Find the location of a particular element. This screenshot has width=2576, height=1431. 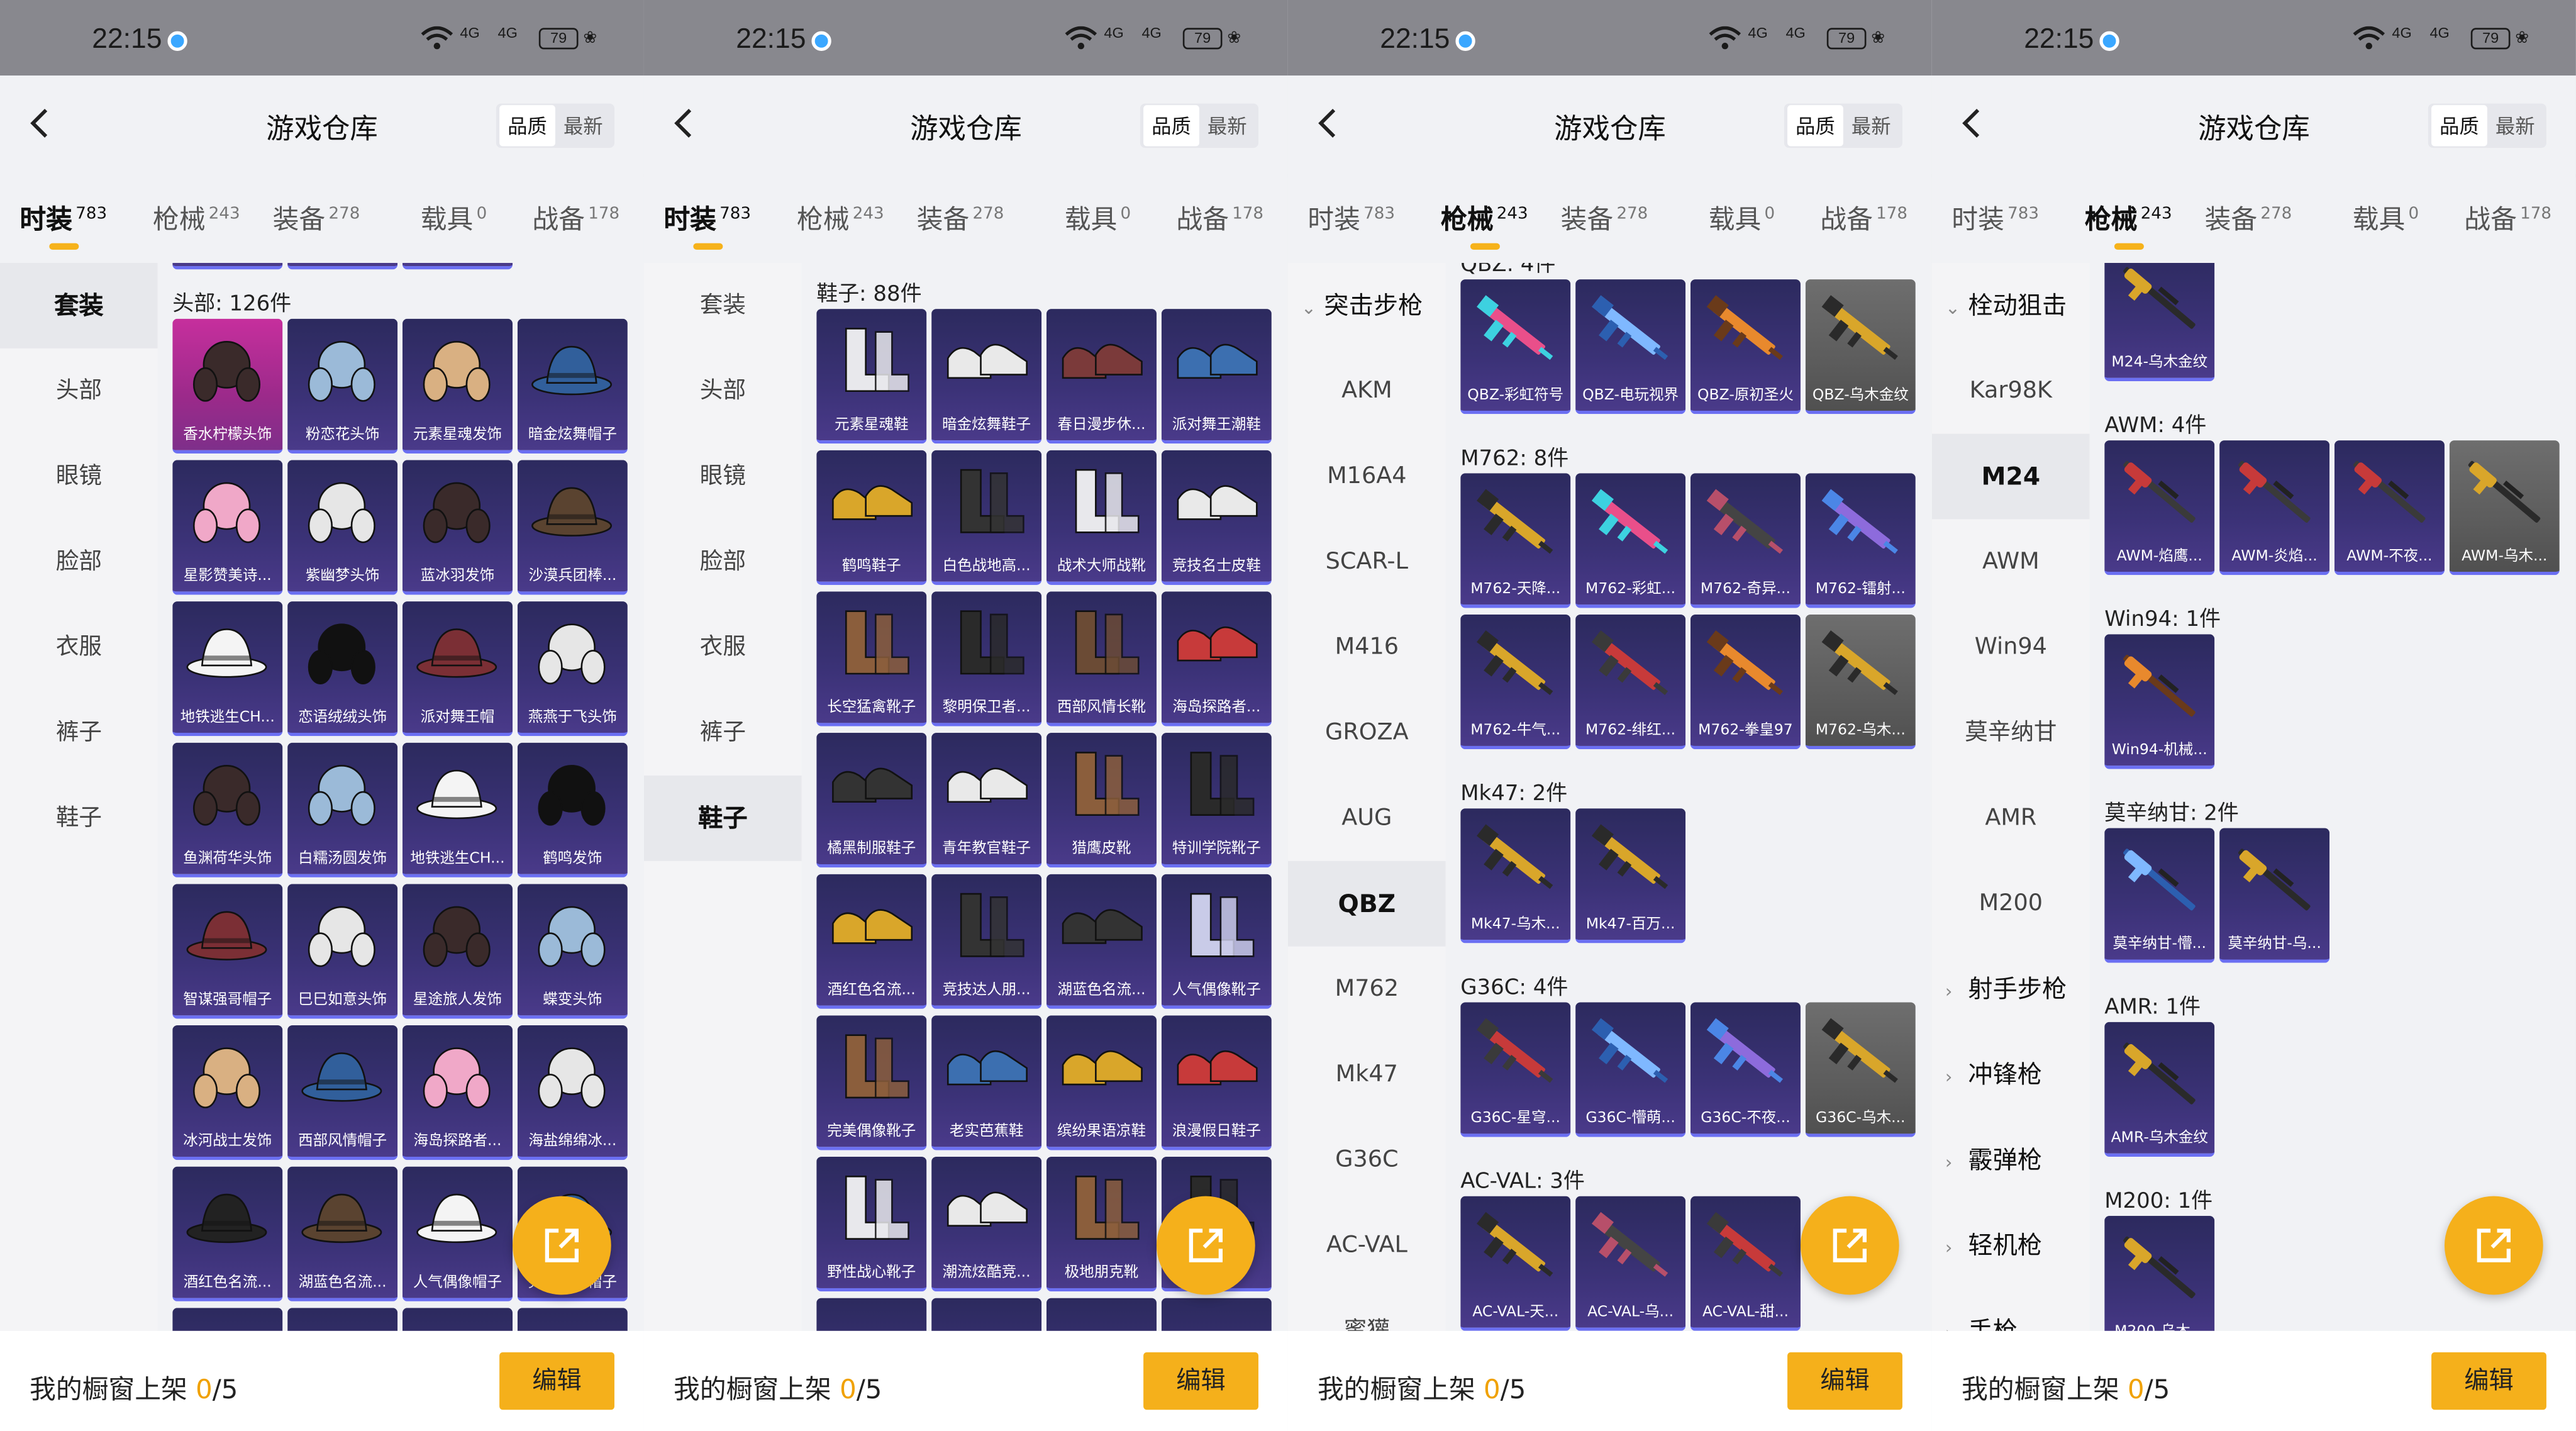

sidebar-item: G36C is located at coordinates (1367, 1160).